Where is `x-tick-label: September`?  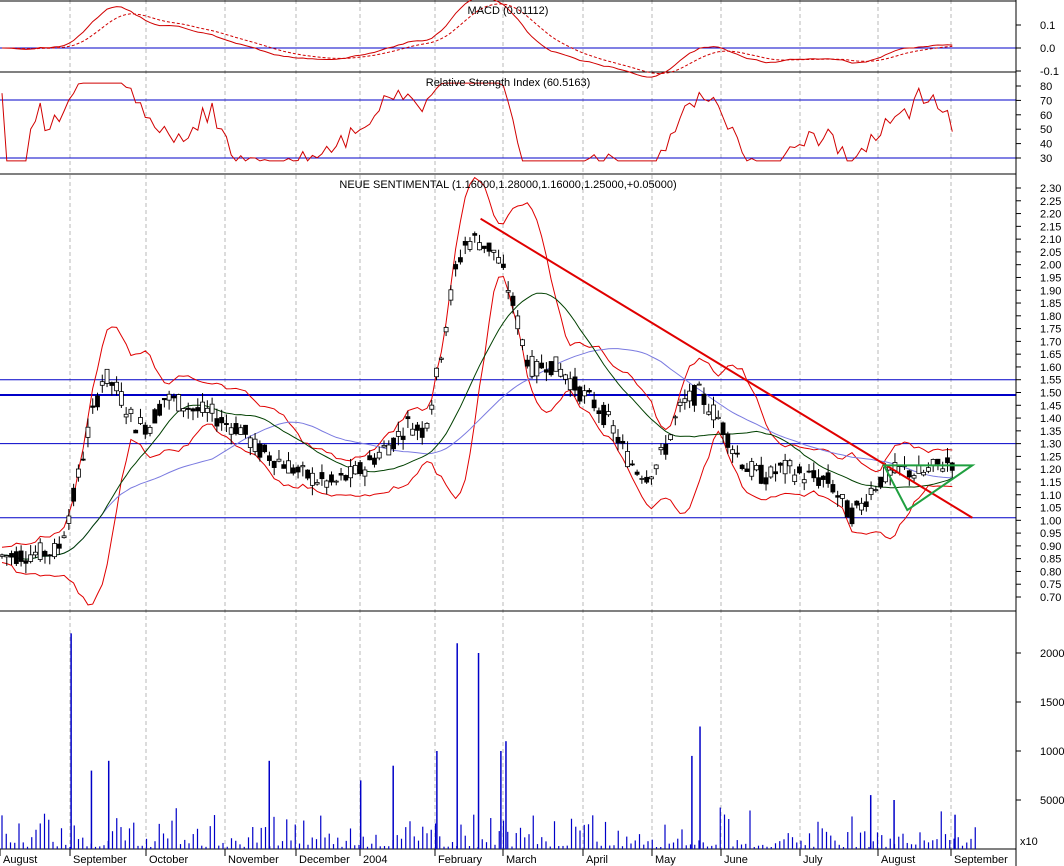
x-tick-label: September is located at coordinates (100, 860).